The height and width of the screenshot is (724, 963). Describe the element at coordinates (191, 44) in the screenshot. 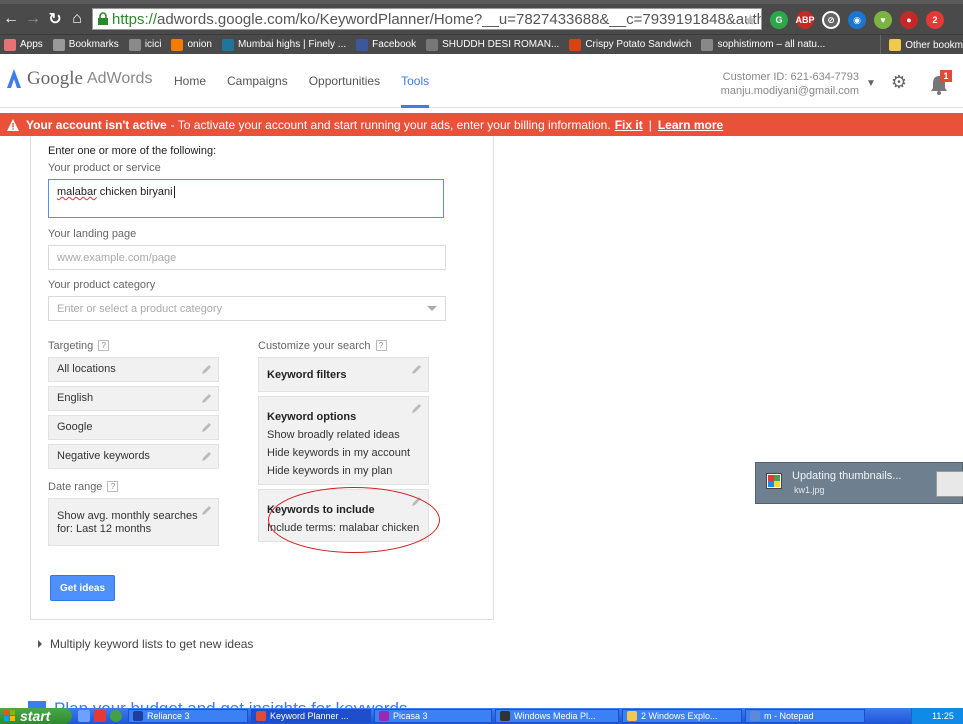

I see `bookmark-item: onion` at that location.